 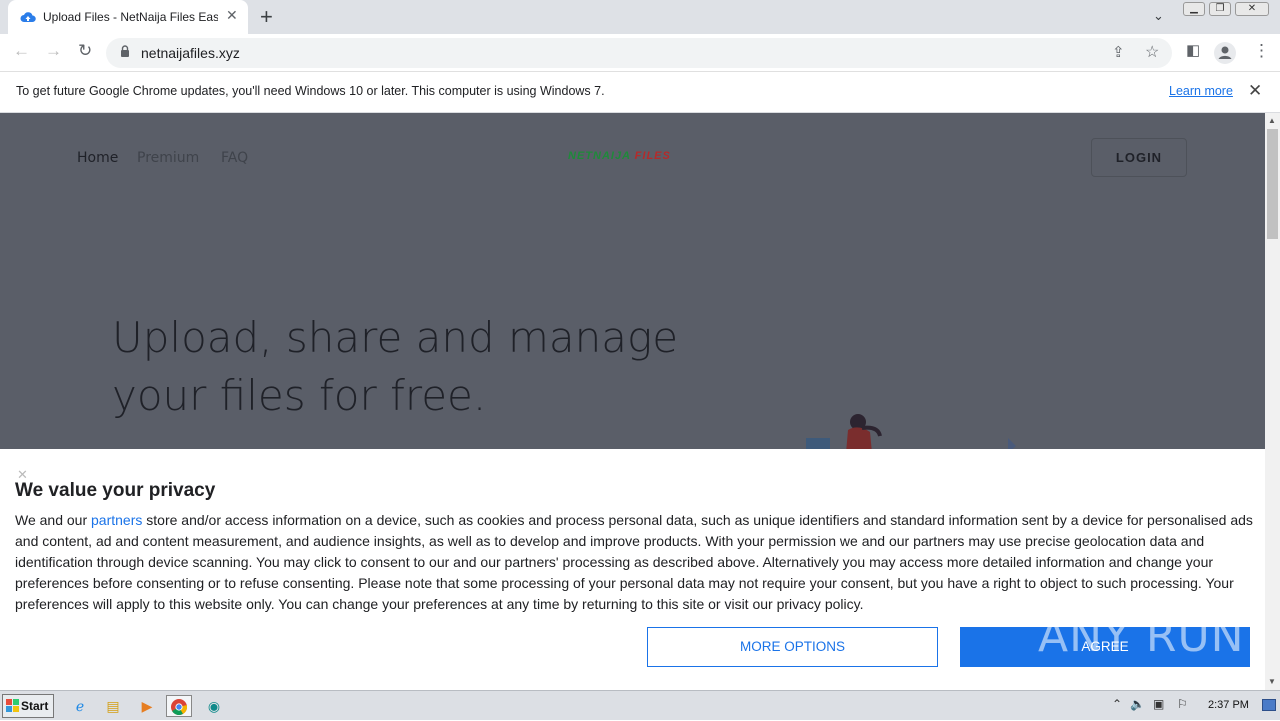 I want to click on window-restore-button: ❐, so click(x=1220, y=9).